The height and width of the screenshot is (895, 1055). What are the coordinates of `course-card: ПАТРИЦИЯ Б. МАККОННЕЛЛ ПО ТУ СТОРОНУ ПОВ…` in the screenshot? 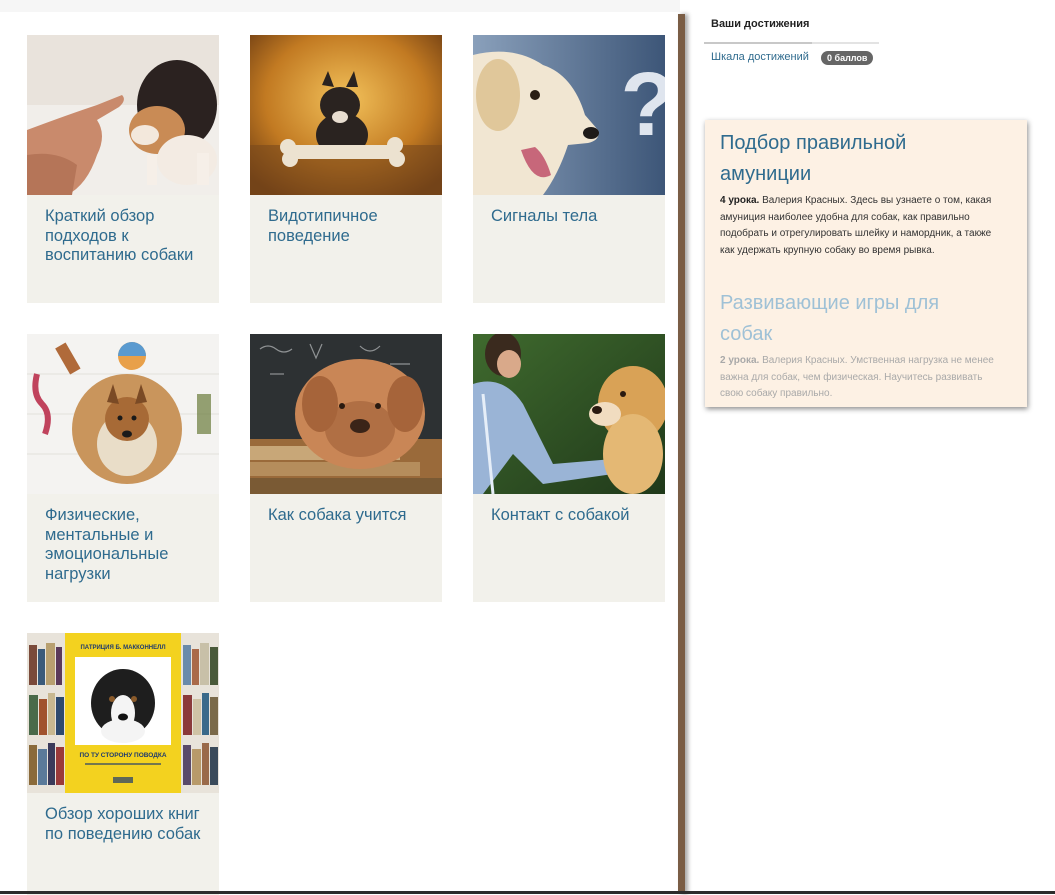 It's located at (123, 764).